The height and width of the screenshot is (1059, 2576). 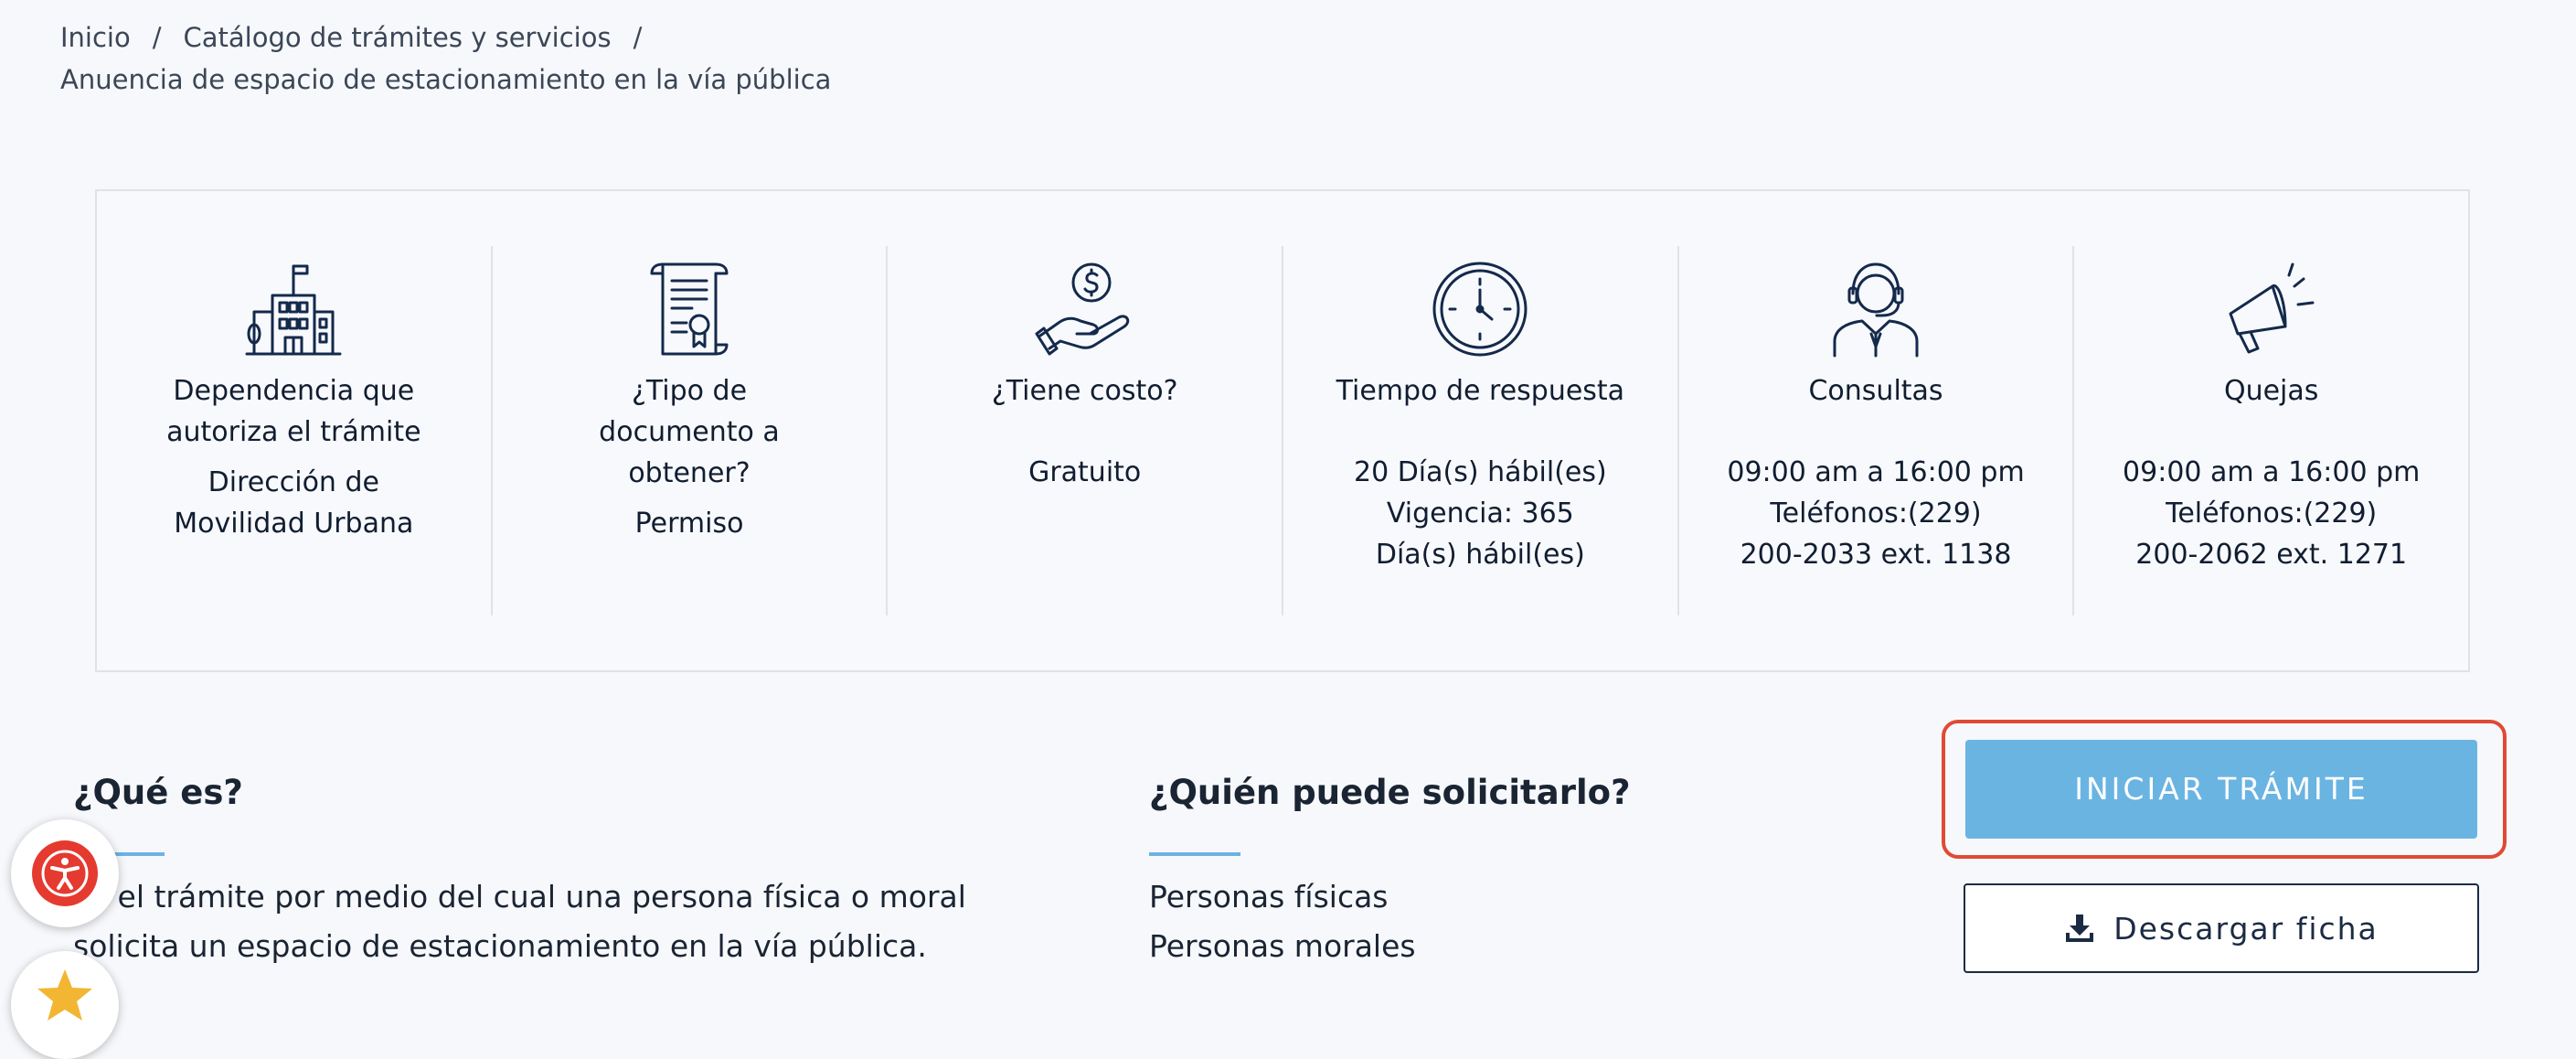 I want to click on customer-support-headset-icon, so click(x=1876, y=310).